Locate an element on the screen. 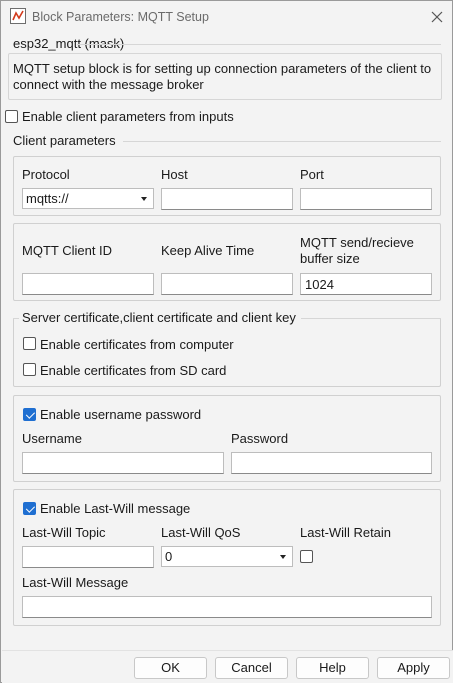 Image resolution: width=453 pixels, height=683 pixels. ok-button: OK is located at coordinates (170, 668).